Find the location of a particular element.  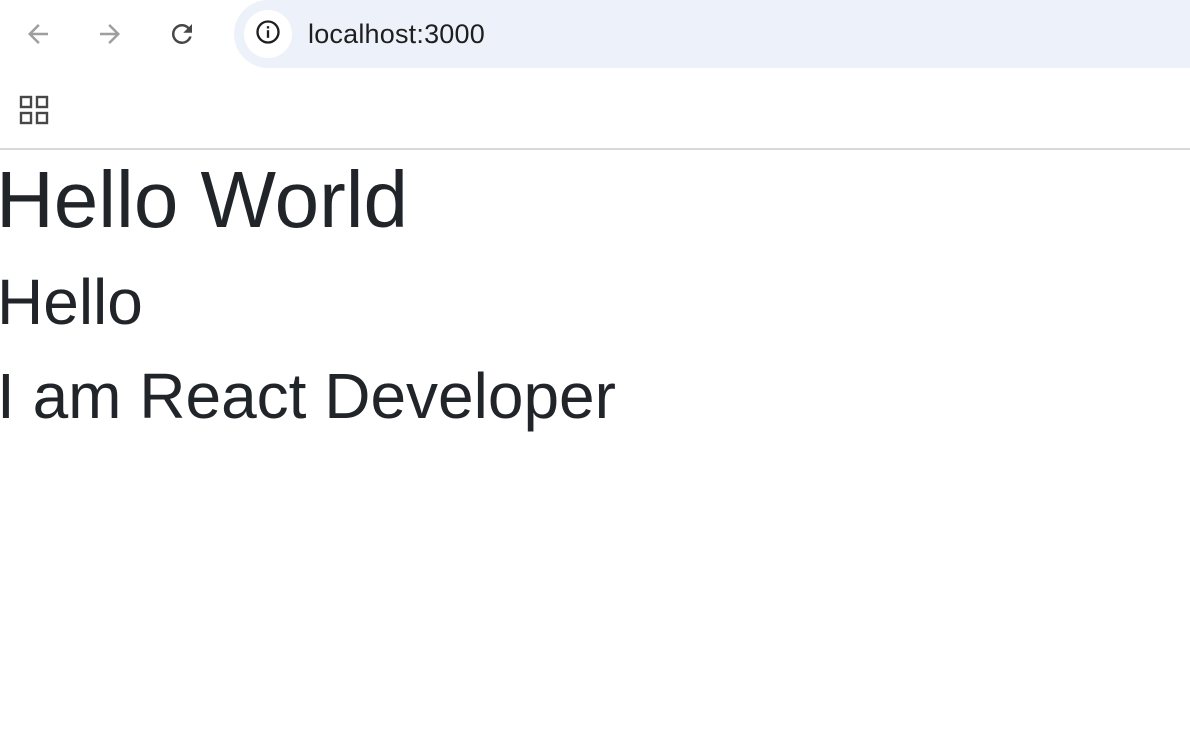

apps-grid-icon is located at coordinates (34, 112).